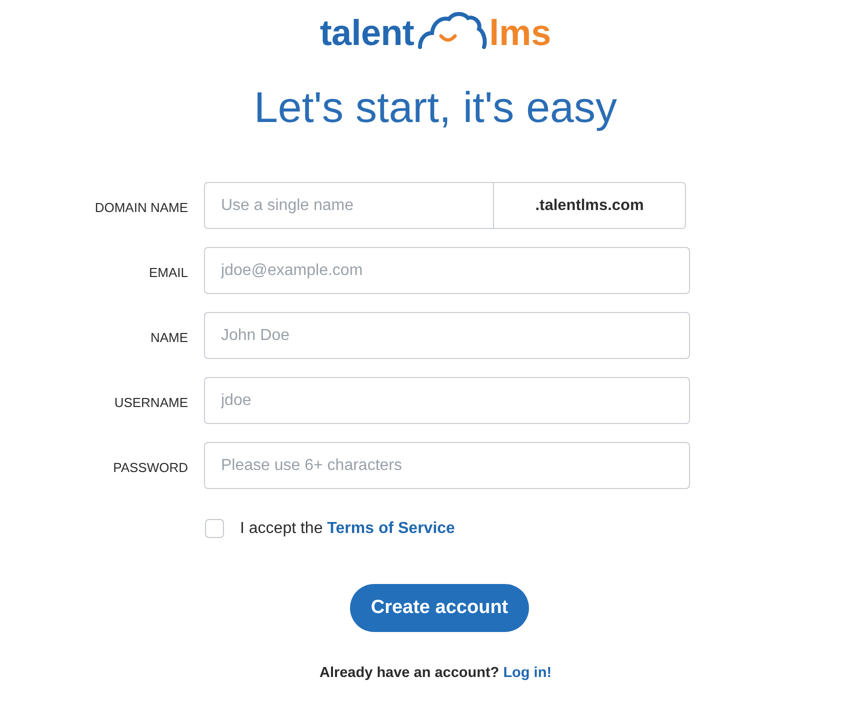 The image size is (851, 716). What do you see at coordinates (150, 466) in the screenshot?
I see `field-label: PASSWORD` at bounding box center [150, 466].